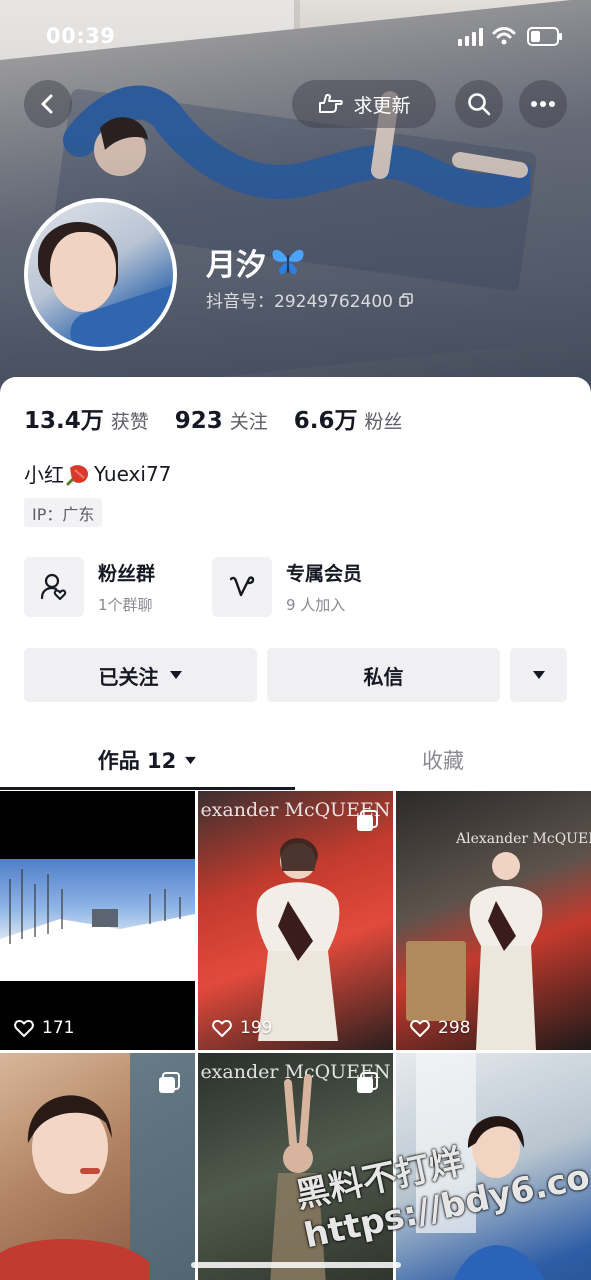 This screenshot has width=591, height=1280. I want to click on like-count: 199, so click(242, 1028).